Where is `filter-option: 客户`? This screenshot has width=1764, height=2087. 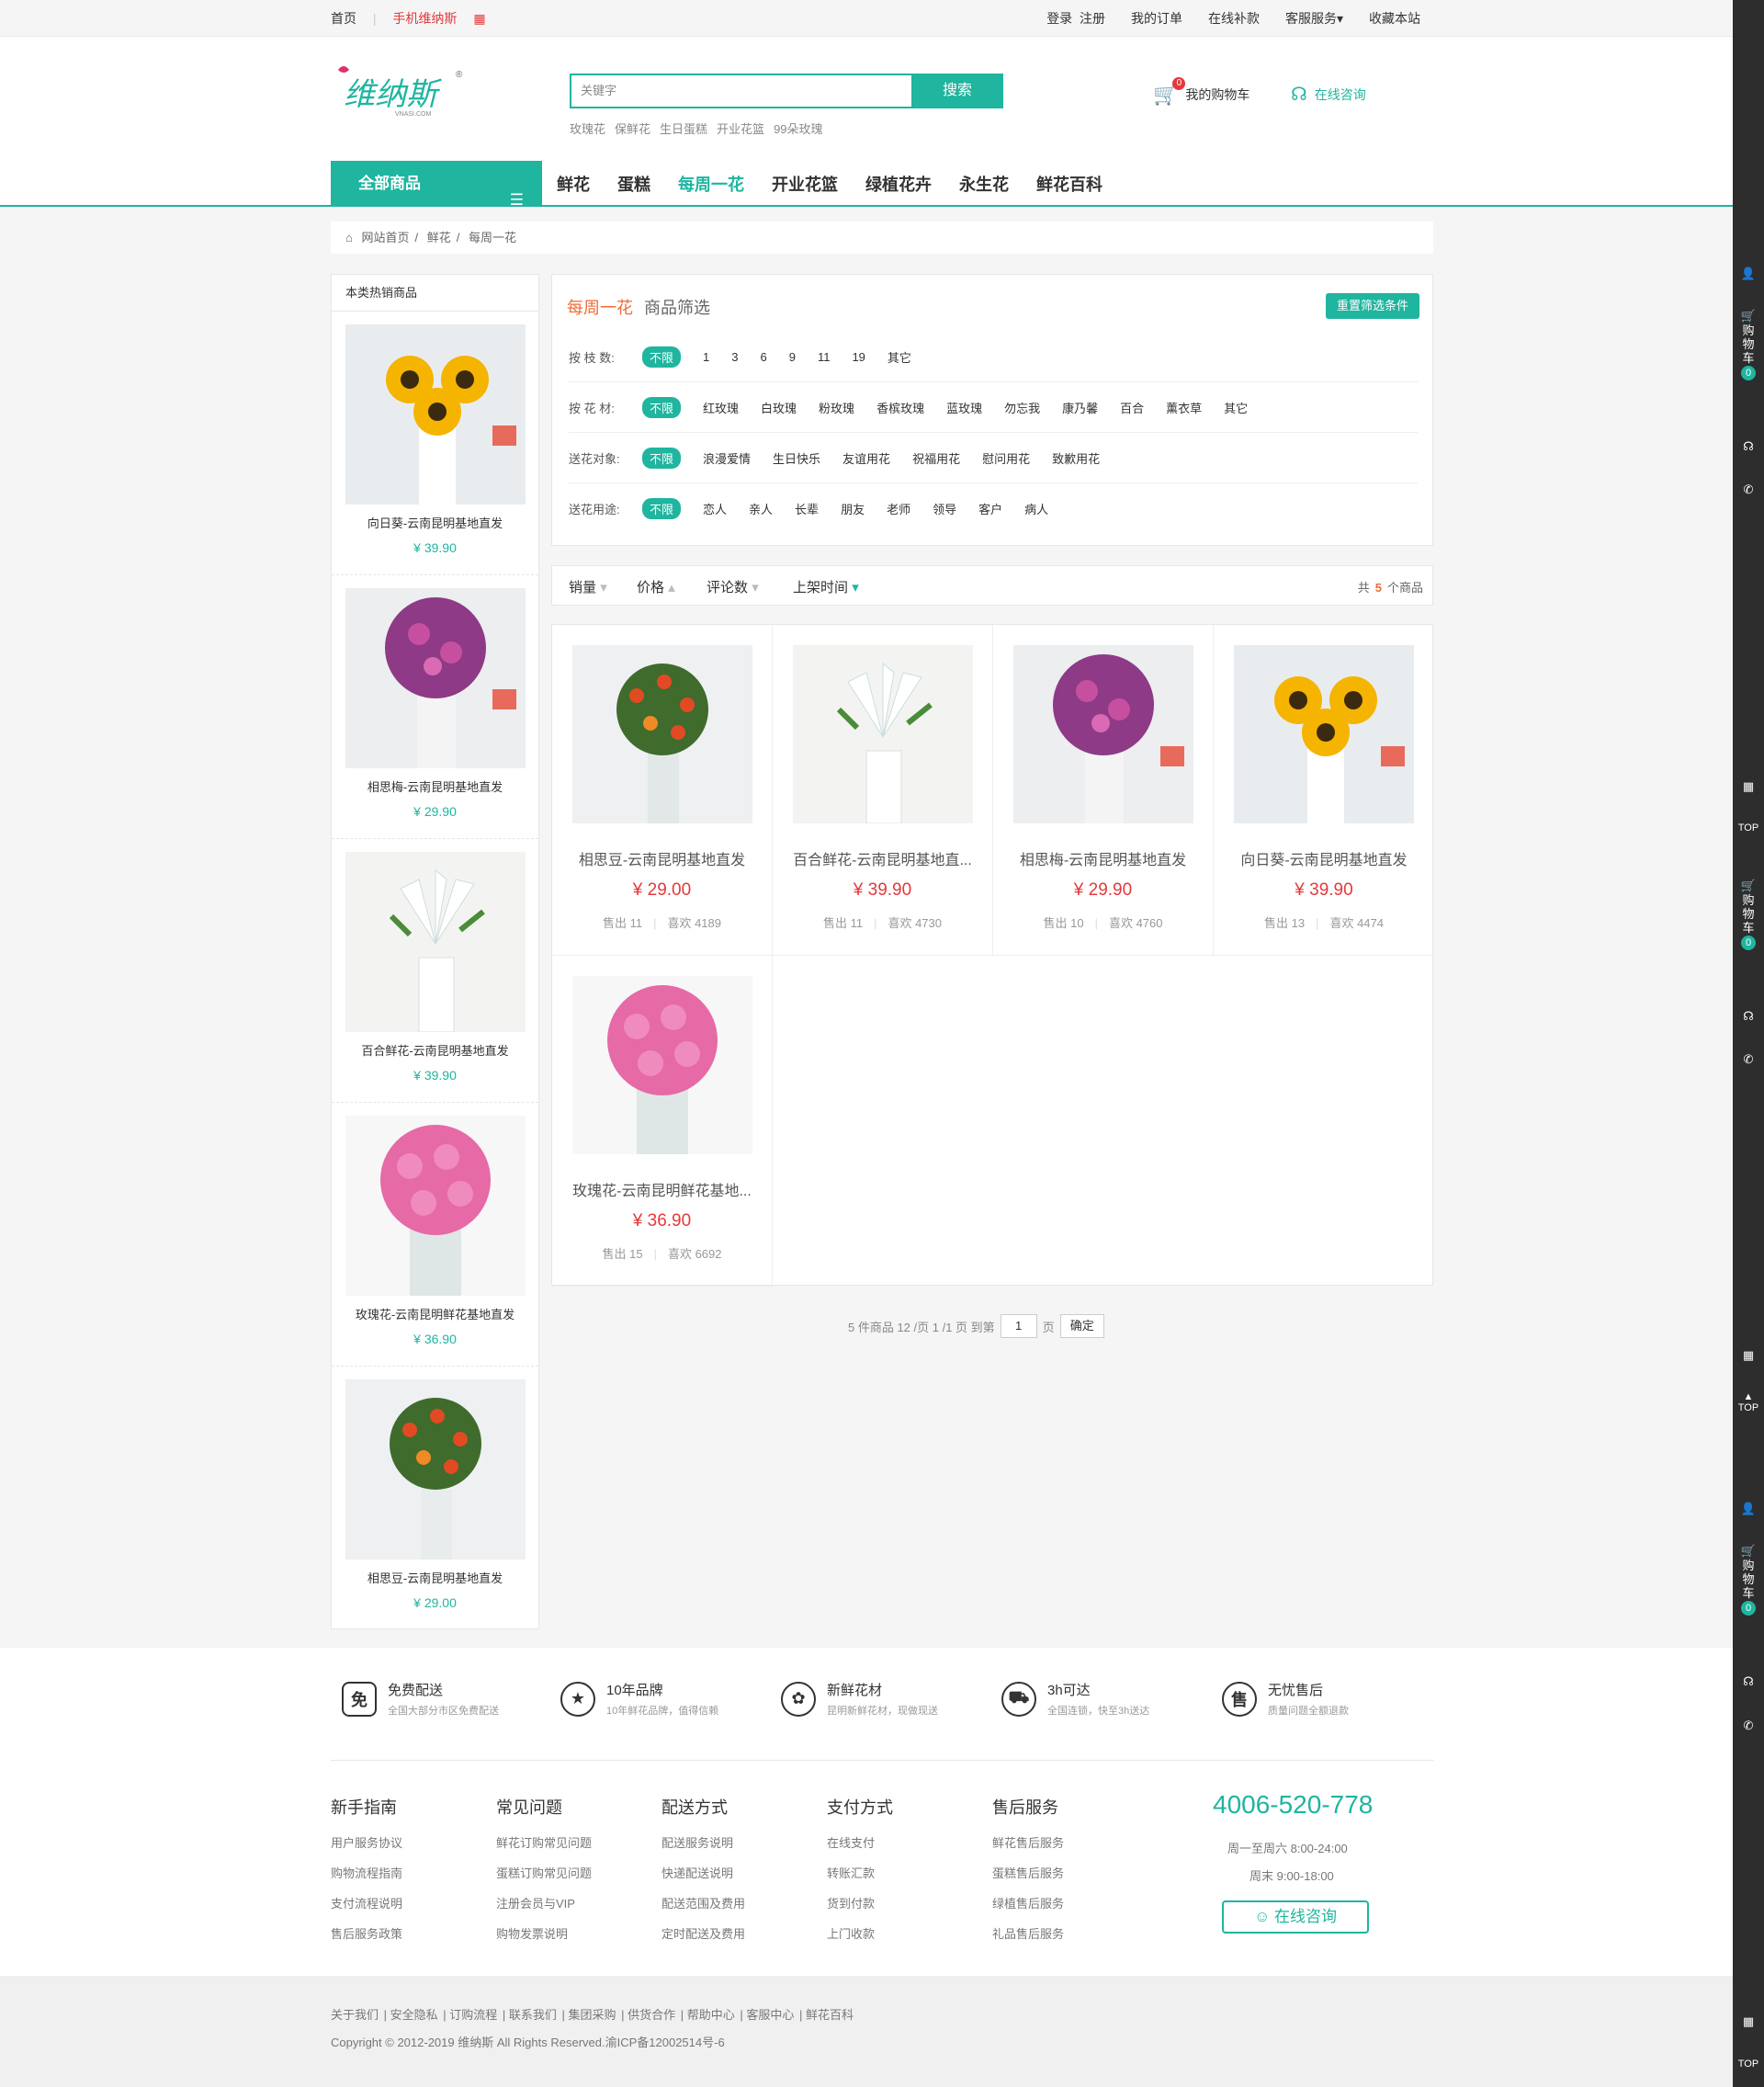 filter-option: 客户 is located at coordinates (990, 509).